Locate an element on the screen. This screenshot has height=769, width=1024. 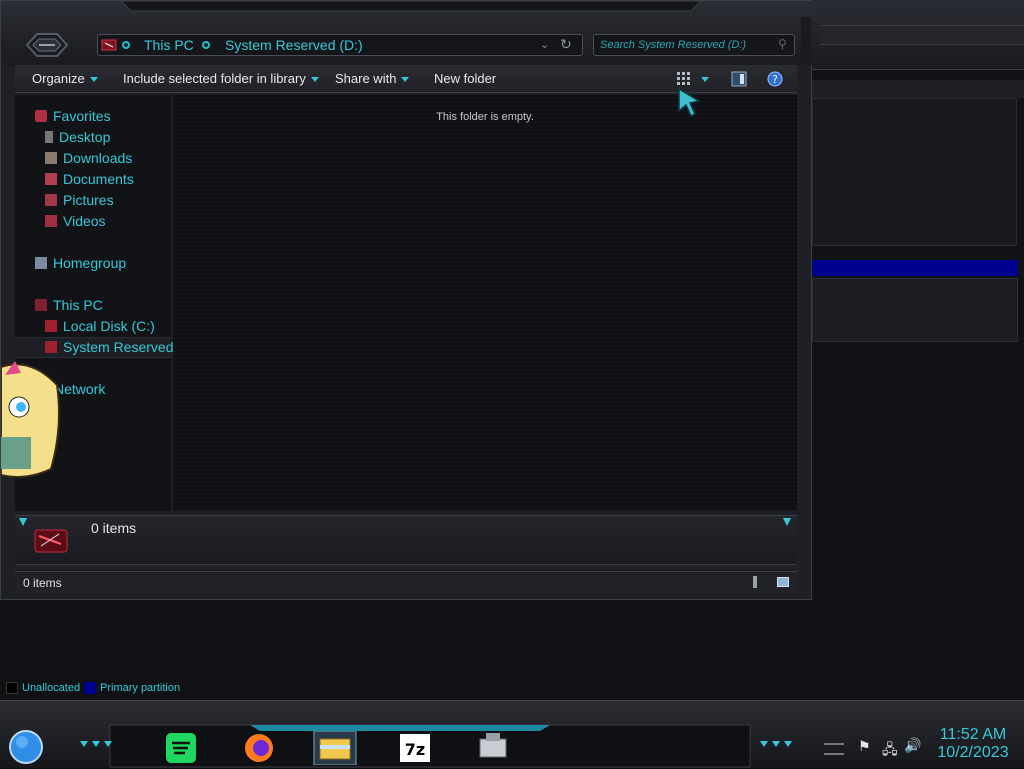
search-input is located at coordinates (686, 45).